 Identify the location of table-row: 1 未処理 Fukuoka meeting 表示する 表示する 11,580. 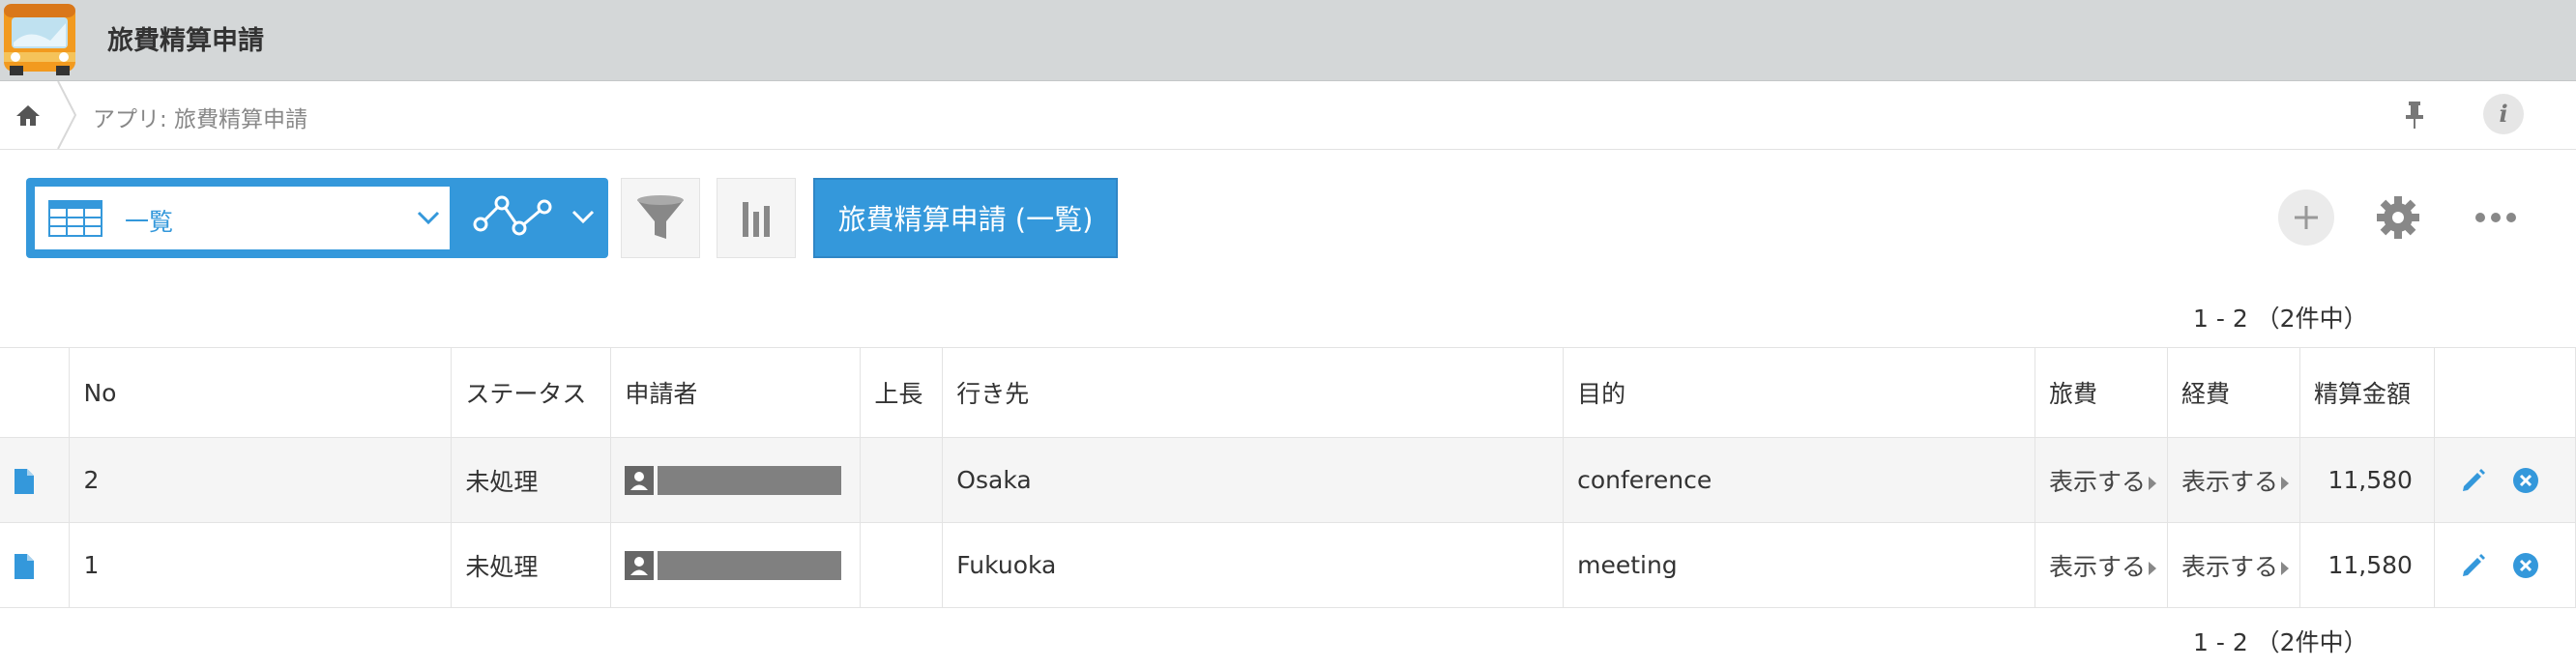
(1288, 565).